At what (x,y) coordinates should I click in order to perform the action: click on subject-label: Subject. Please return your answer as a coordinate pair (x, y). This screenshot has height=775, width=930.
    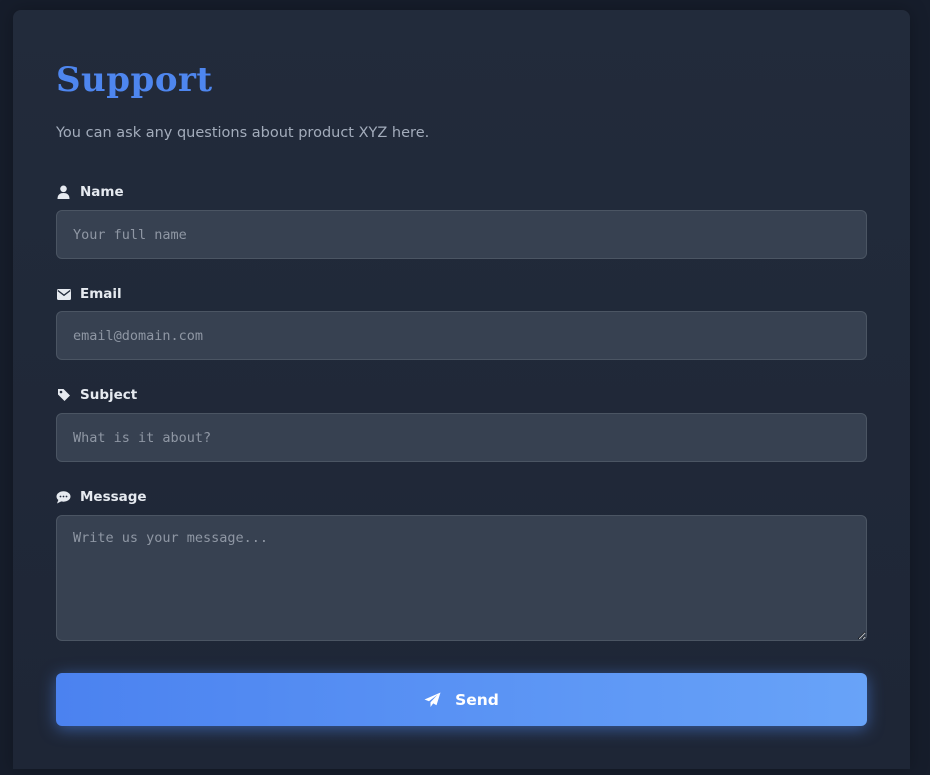
    Looking at the image, I should click on (96, 395).